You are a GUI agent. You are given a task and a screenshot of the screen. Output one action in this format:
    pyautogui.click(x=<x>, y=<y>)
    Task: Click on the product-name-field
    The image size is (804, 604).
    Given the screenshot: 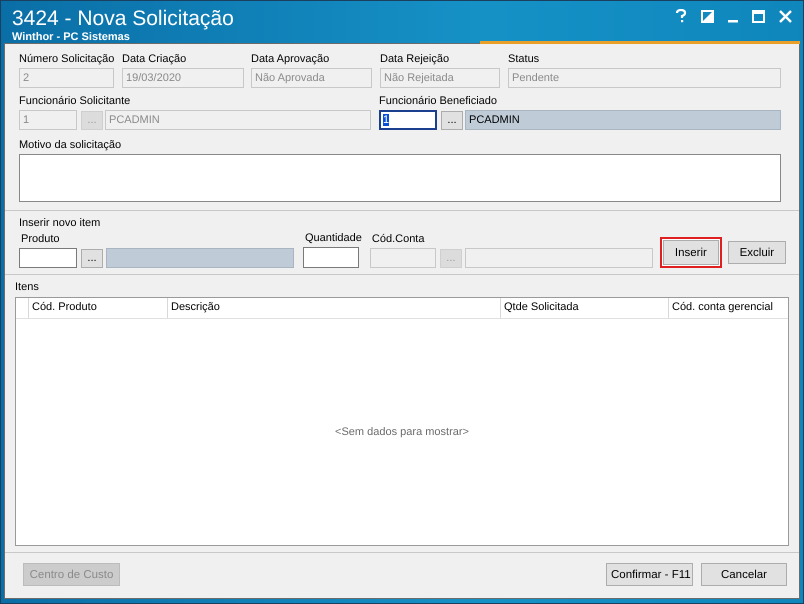 What is the action you would take?
    pyautogui.click(x=200, y=258)
    